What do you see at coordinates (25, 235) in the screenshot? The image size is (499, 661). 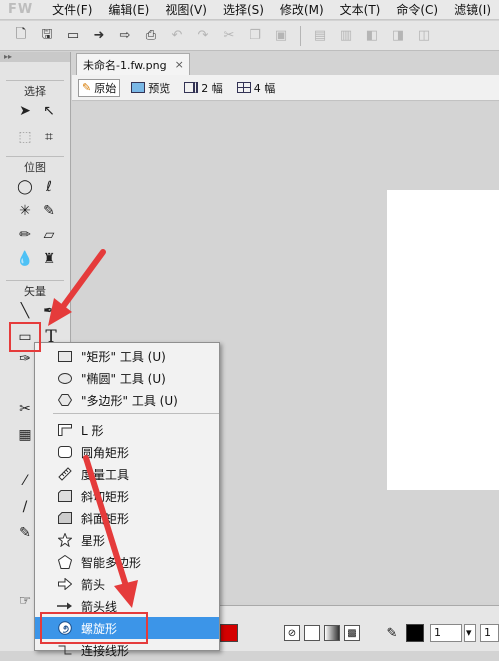 I see `pencil-tool-icon: ✏` at bounding box center [25, 235].